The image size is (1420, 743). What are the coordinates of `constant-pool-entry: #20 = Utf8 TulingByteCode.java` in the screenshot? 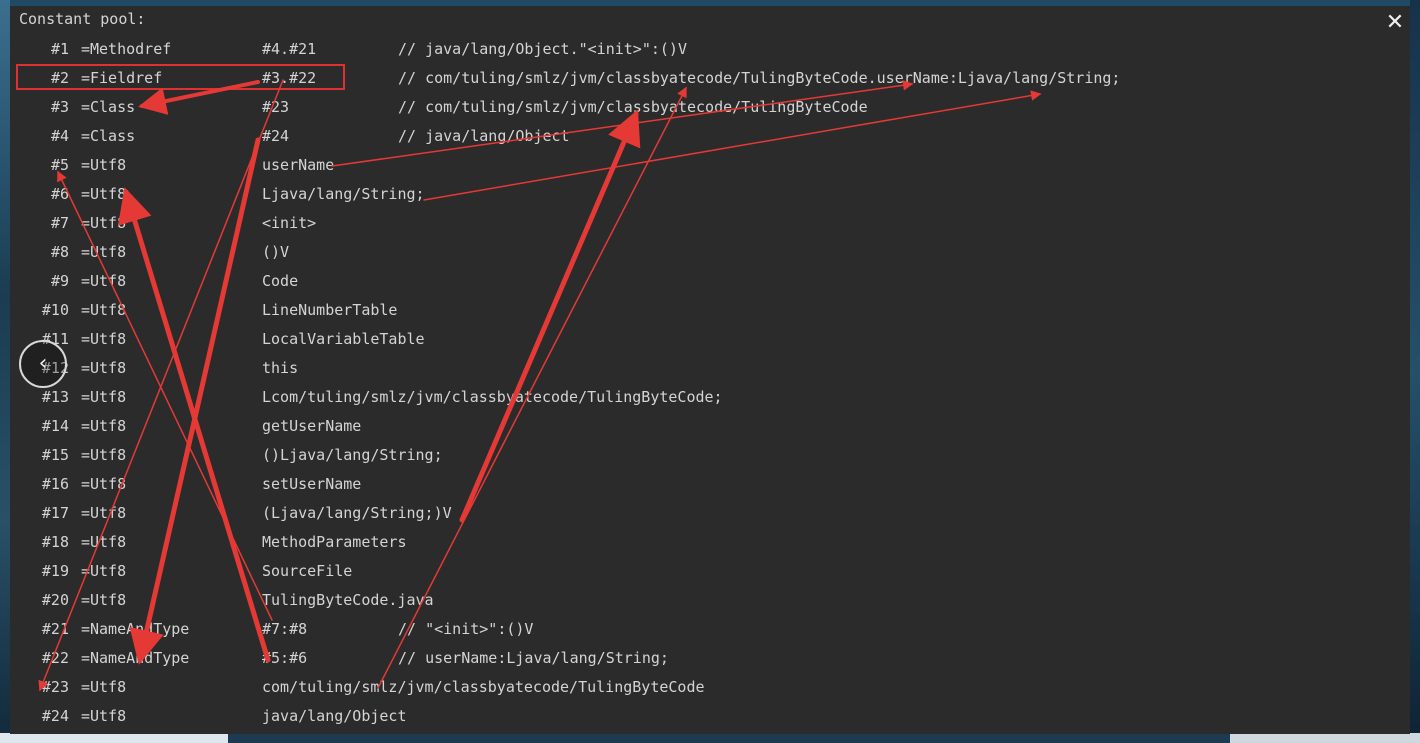 It's located at (660, 600).